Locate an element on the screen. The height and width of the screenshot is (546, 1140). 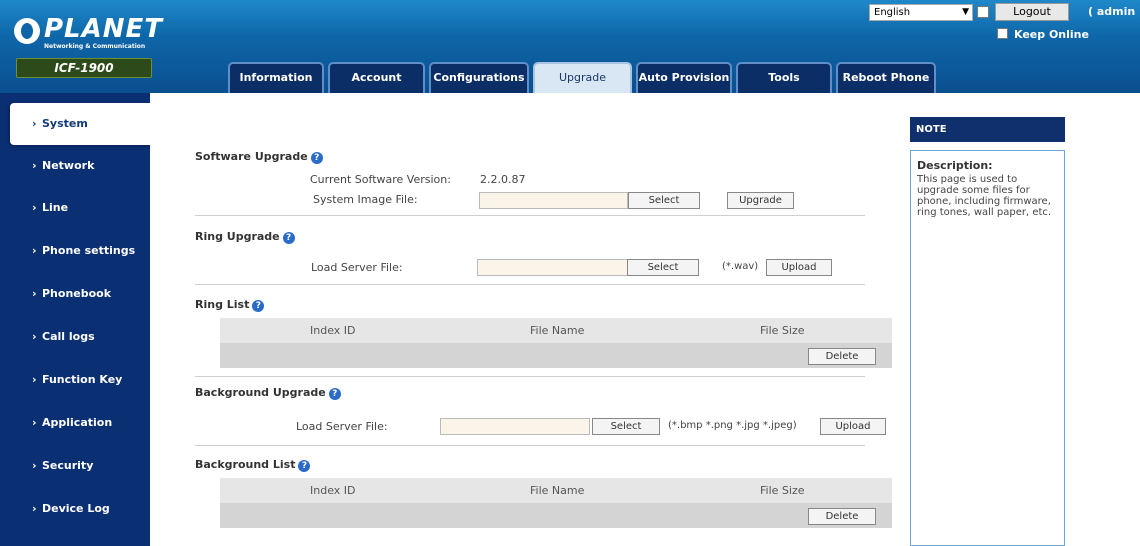
planet-logo: PLANET Networking & Communication is located at coordinates (88, 34).